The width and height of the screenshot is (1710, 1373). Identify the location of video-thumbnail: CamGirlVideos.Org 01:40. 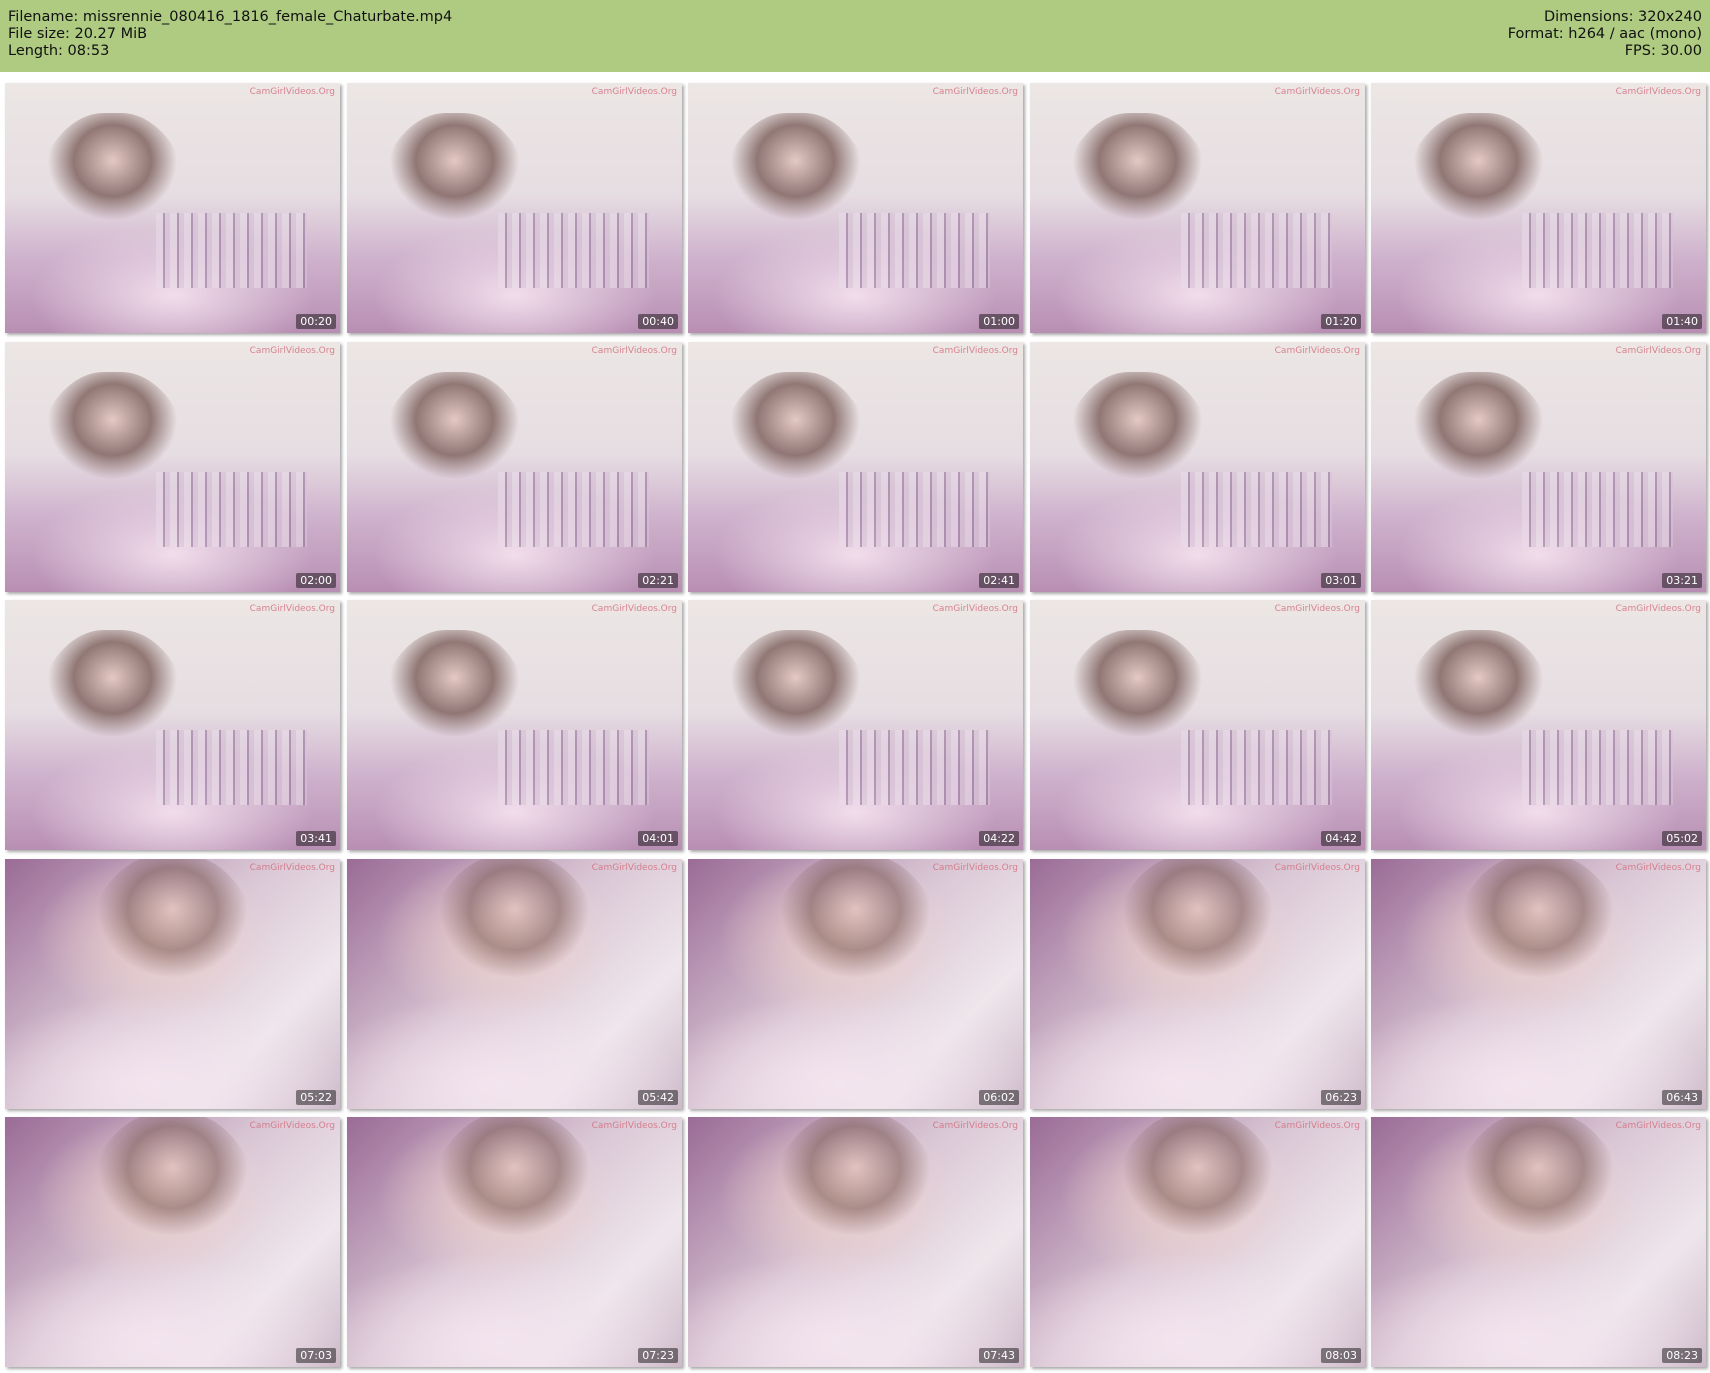
(1538, 208).